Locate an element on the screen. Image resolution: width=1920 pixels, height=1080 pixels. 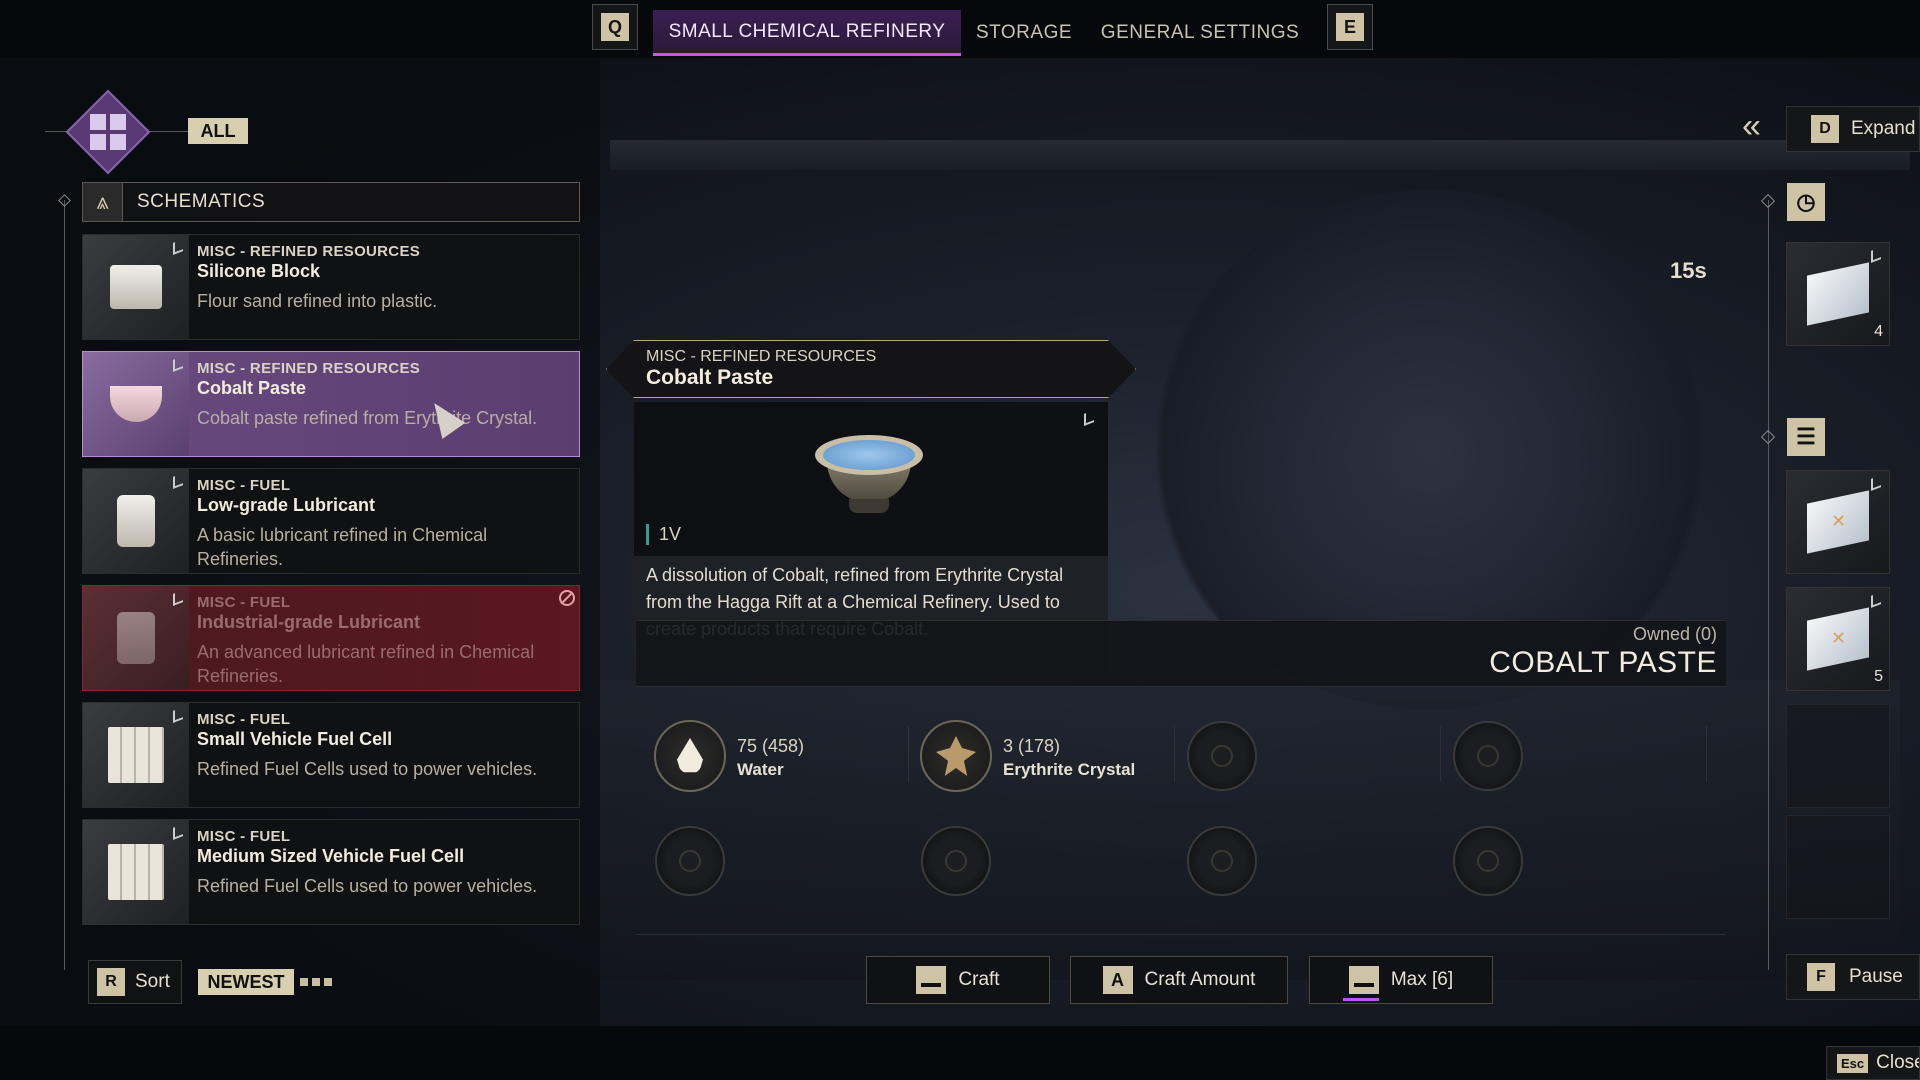
crystal-icon is located at coordinates (956, 756).